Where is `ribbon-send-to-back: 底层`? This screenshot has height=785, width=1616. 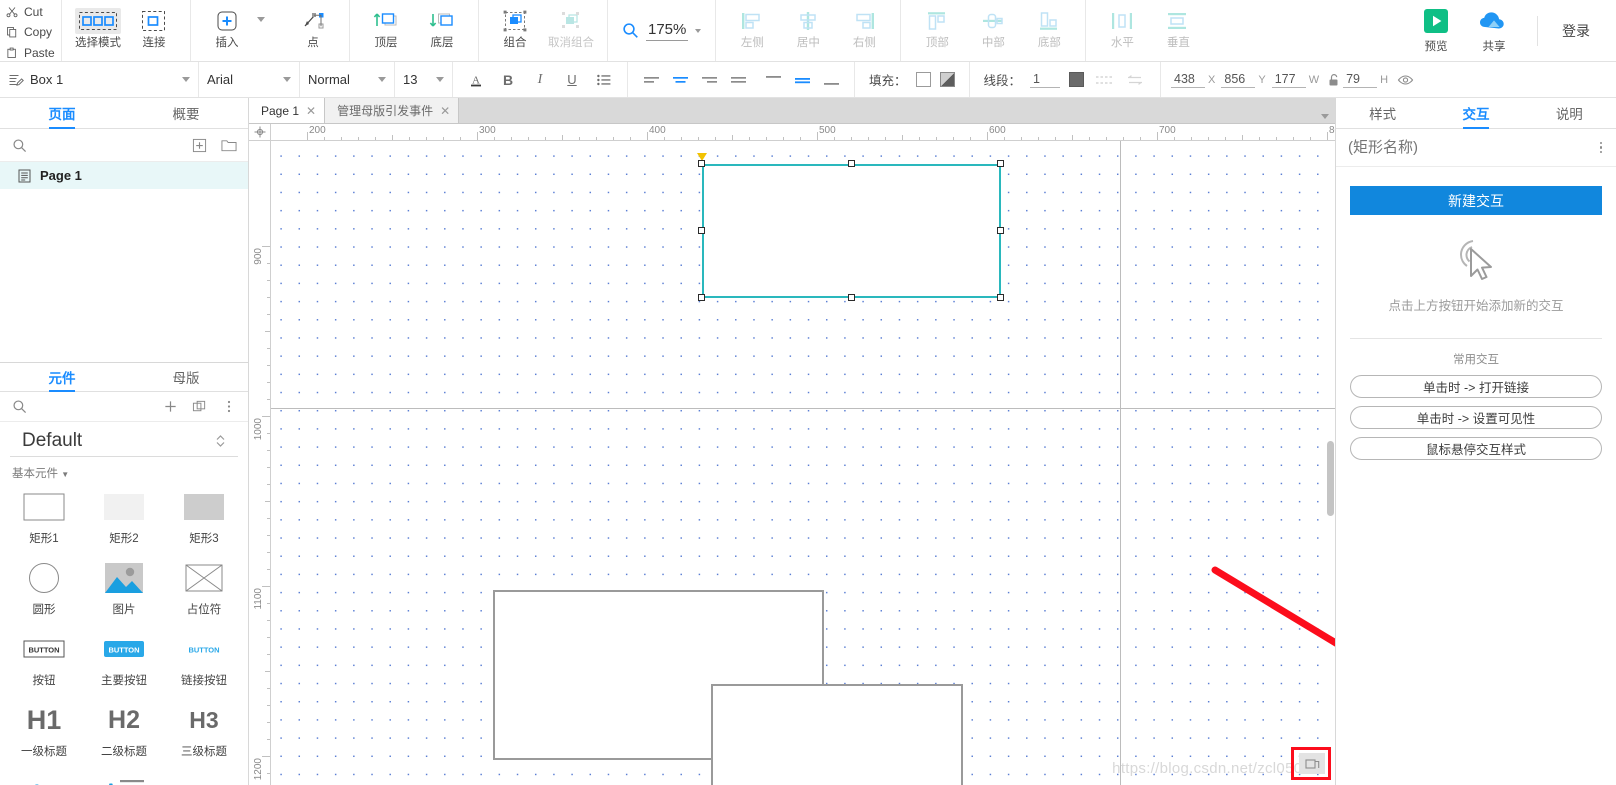
ribbon-send-to-back: 底层 is located at coordinates (442, 28).